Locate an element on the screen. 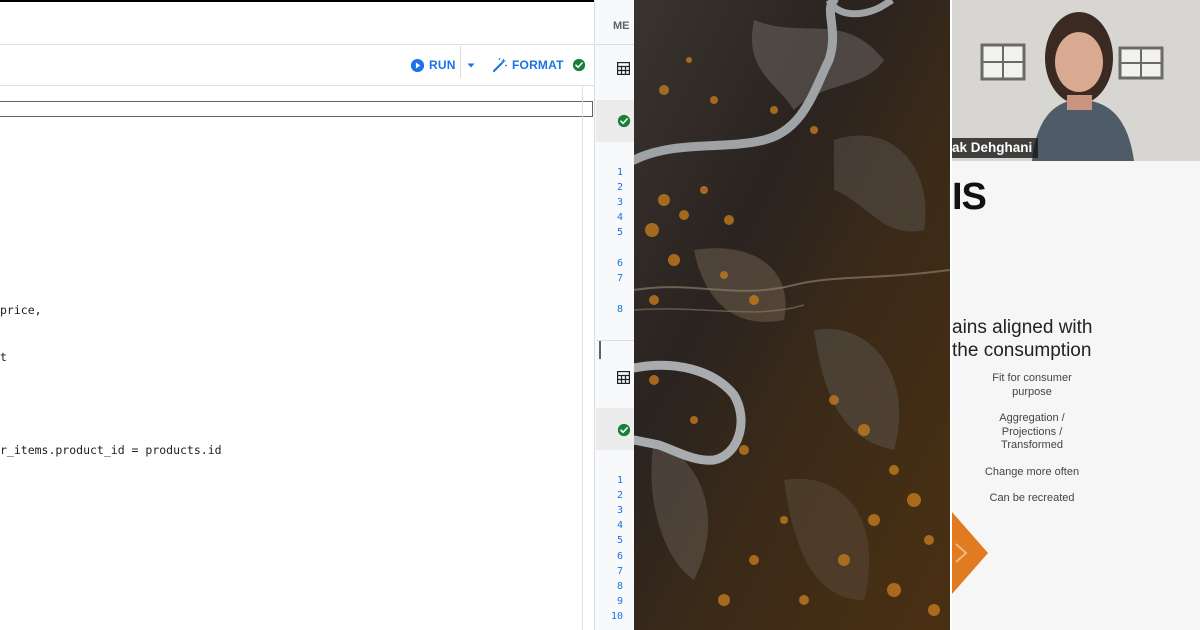 This screenshot has width=1200, height=630. slide-bullet: Change more often is located at coordinates (1032, 471).